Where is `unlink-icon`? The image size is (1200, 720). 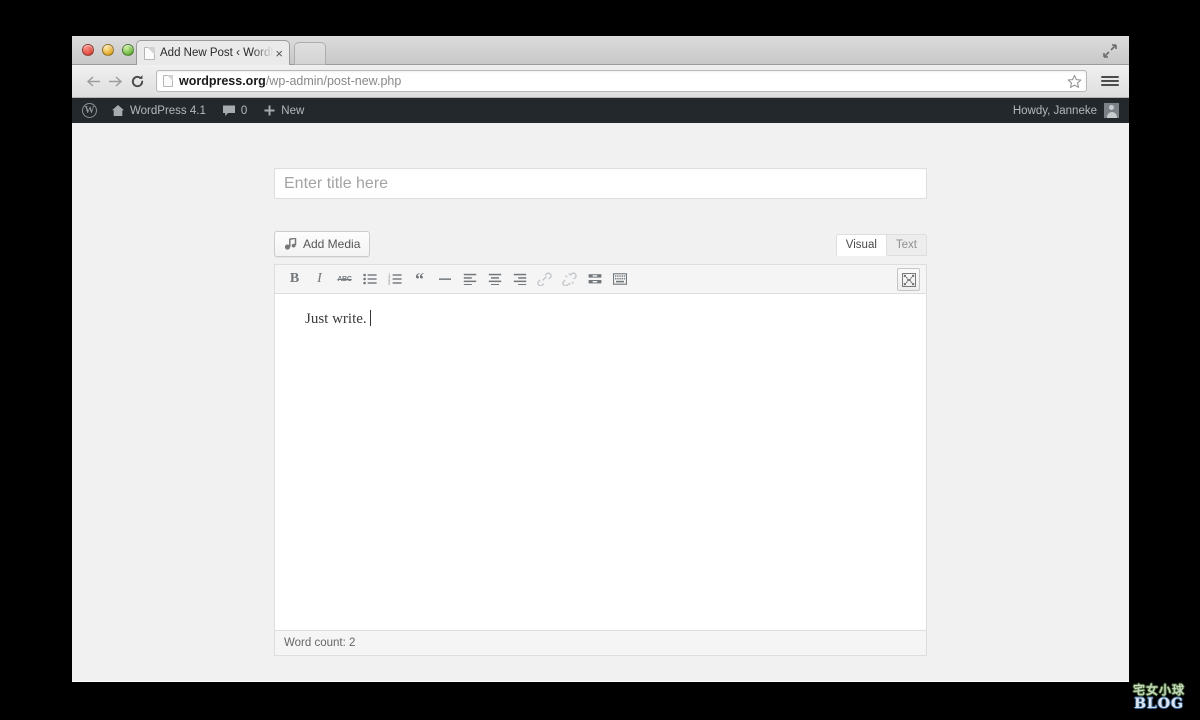 unlink-icon is located at coordinates (569, 279).